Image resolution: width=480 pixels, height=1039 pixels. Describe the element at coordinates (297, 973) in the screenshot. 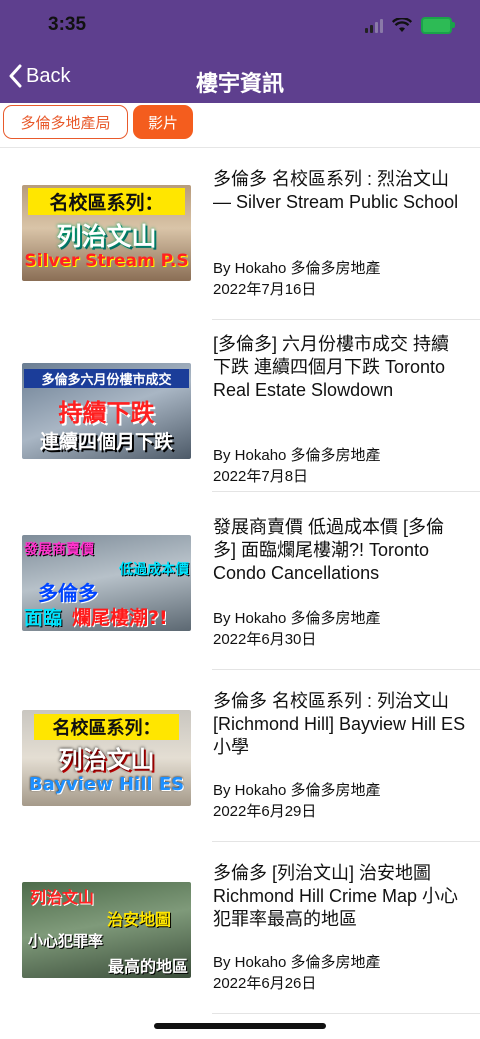

I see `video-meta: By Hokaho 多倫多房地產 2022年6月26日` at that location.